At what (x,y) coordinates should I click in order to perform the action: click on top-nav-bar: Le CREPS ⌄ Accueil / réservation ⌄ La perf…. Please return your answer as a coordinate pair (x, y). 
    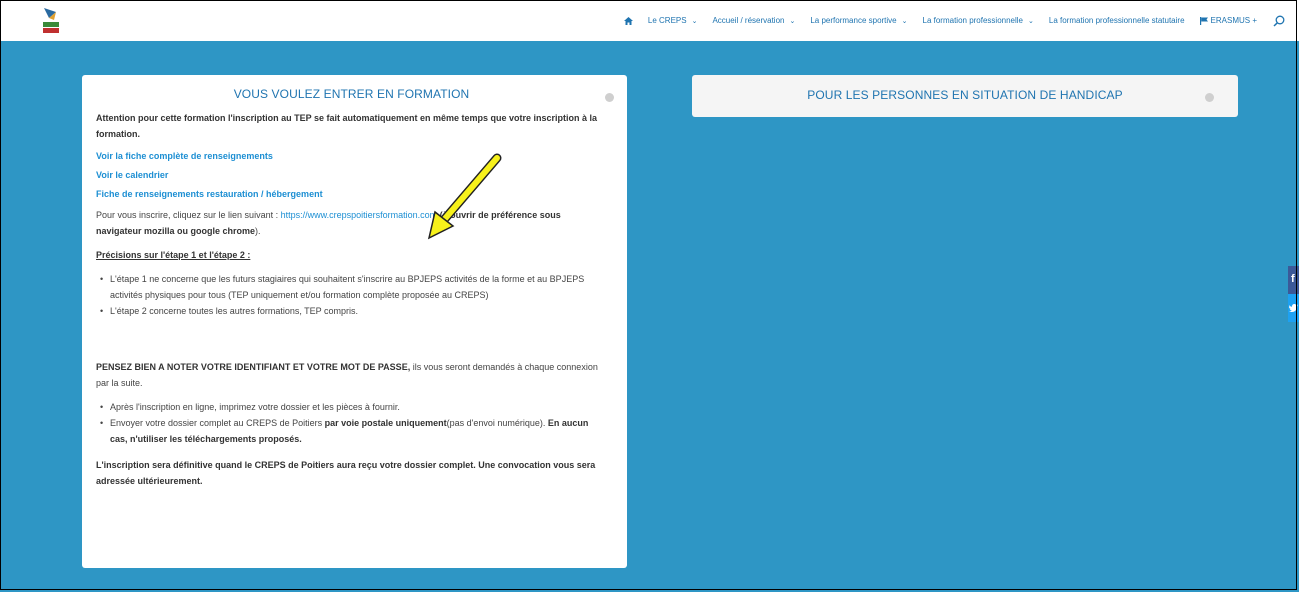
    Looking at the image, I should click on (649, 20).